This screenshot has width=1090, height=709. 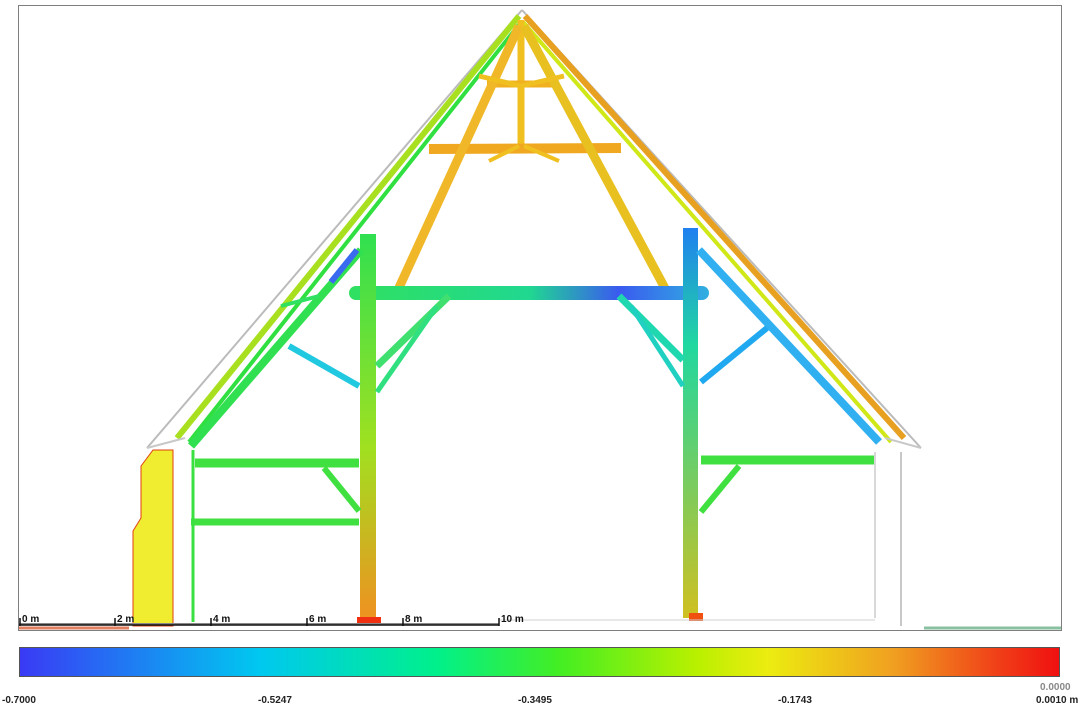 What do you see at coordinates (166, 443) in the screenshot?
I see `eave-left` at bounding box center [166, 443].